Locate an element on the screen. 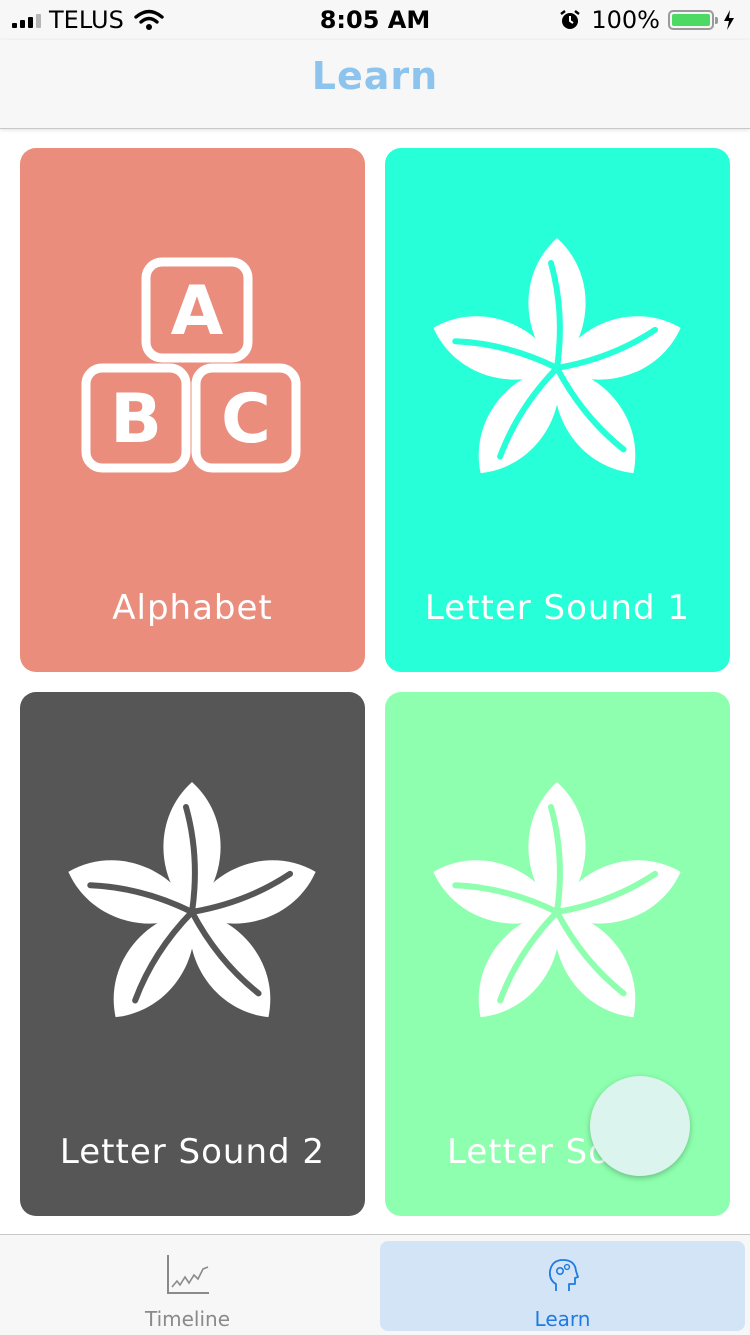 This screenshot has height=1335, width=750. status-right: 100% is located at coordinates (647, 20).